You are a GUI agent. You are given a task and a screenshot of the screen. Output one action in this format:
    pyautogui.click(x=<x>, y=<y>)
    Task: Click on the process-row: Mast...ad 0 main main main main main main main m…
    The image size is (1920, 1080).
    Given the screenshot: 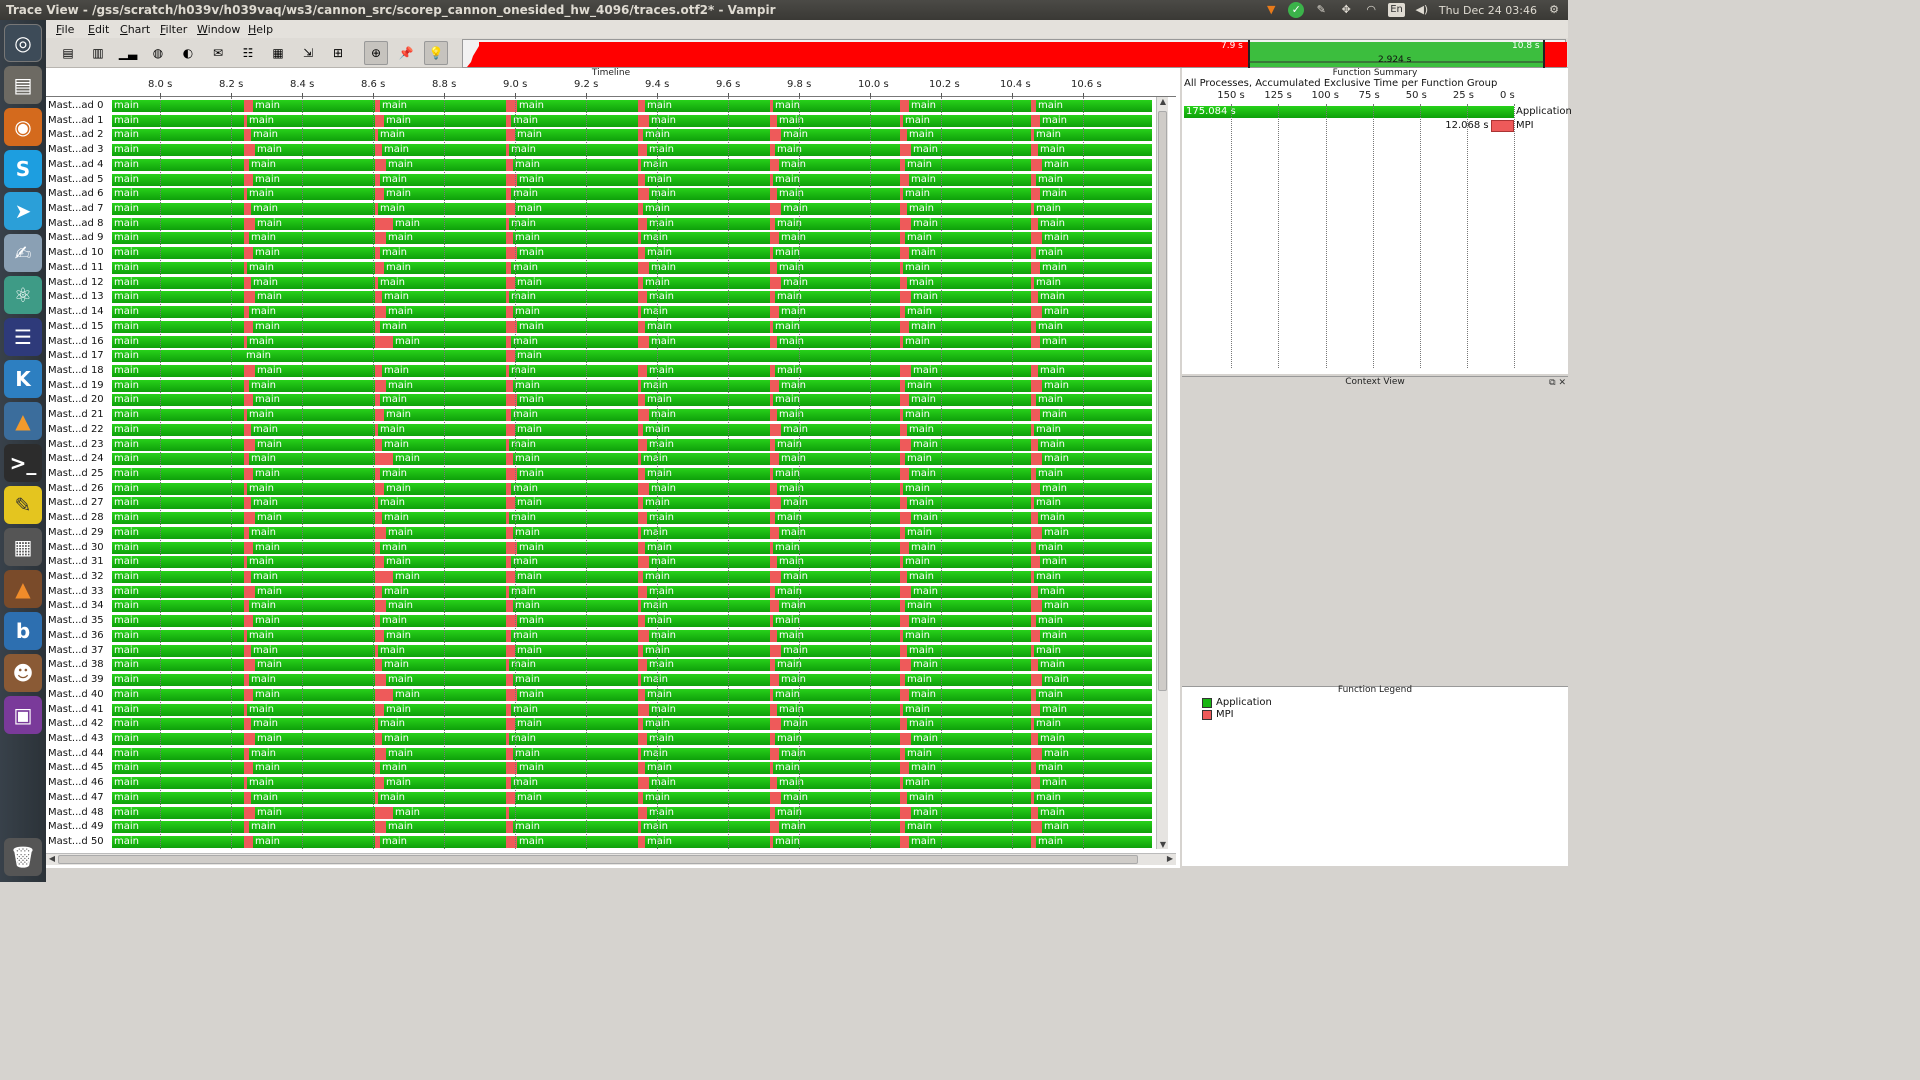 What is the action you would take?
    pyautogui.click(x=600, y=105)
    